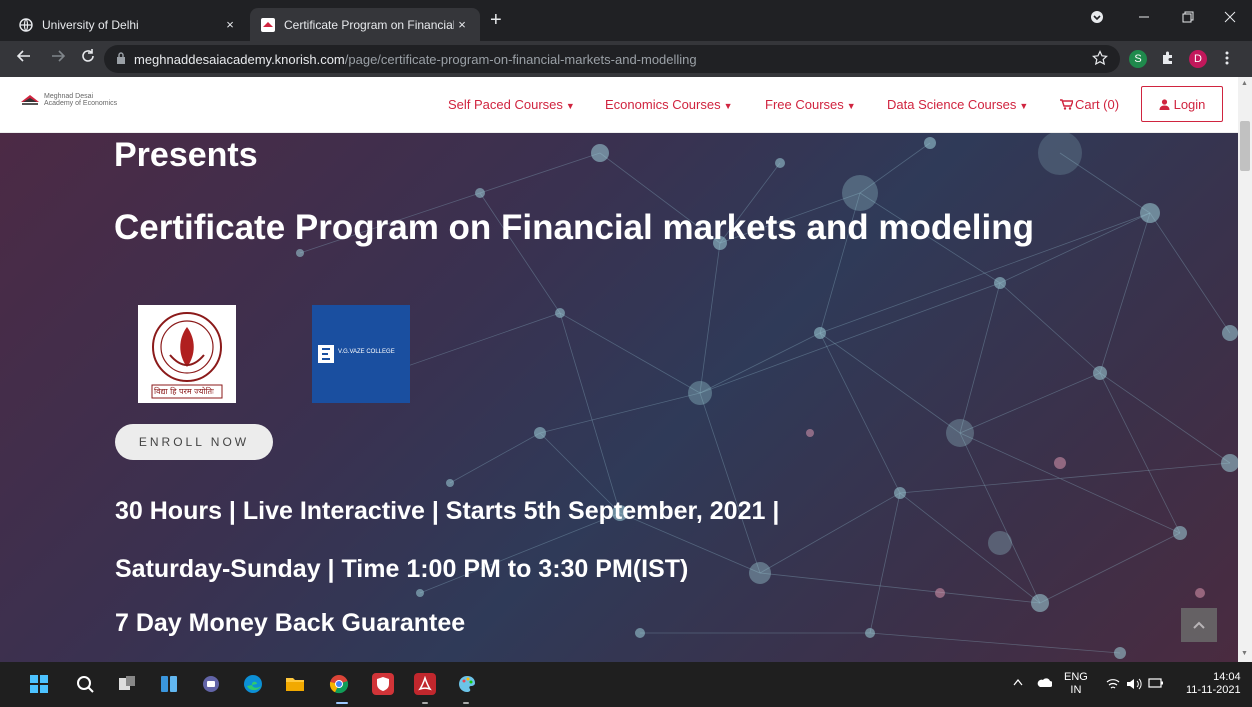  What do you see at coordinates (211, 684) in the screenshot?
I see `teams-chat-icon` at bounding box center [211, 684].